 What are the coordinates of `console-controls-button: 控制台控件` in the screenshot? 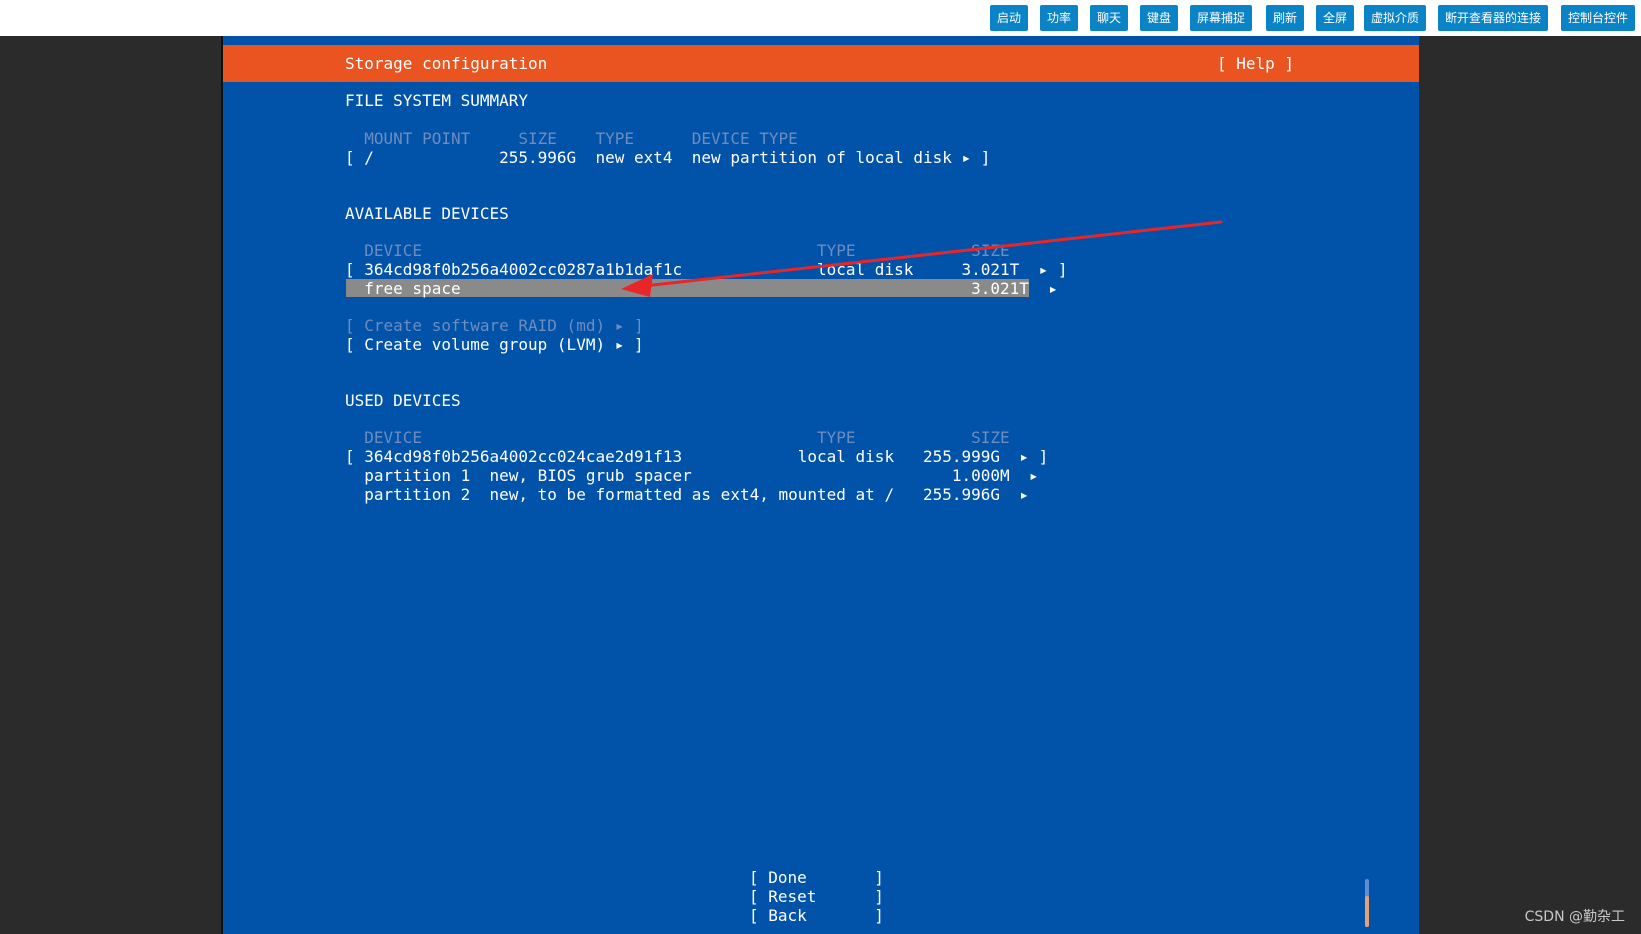 It's located at (1598, 18).